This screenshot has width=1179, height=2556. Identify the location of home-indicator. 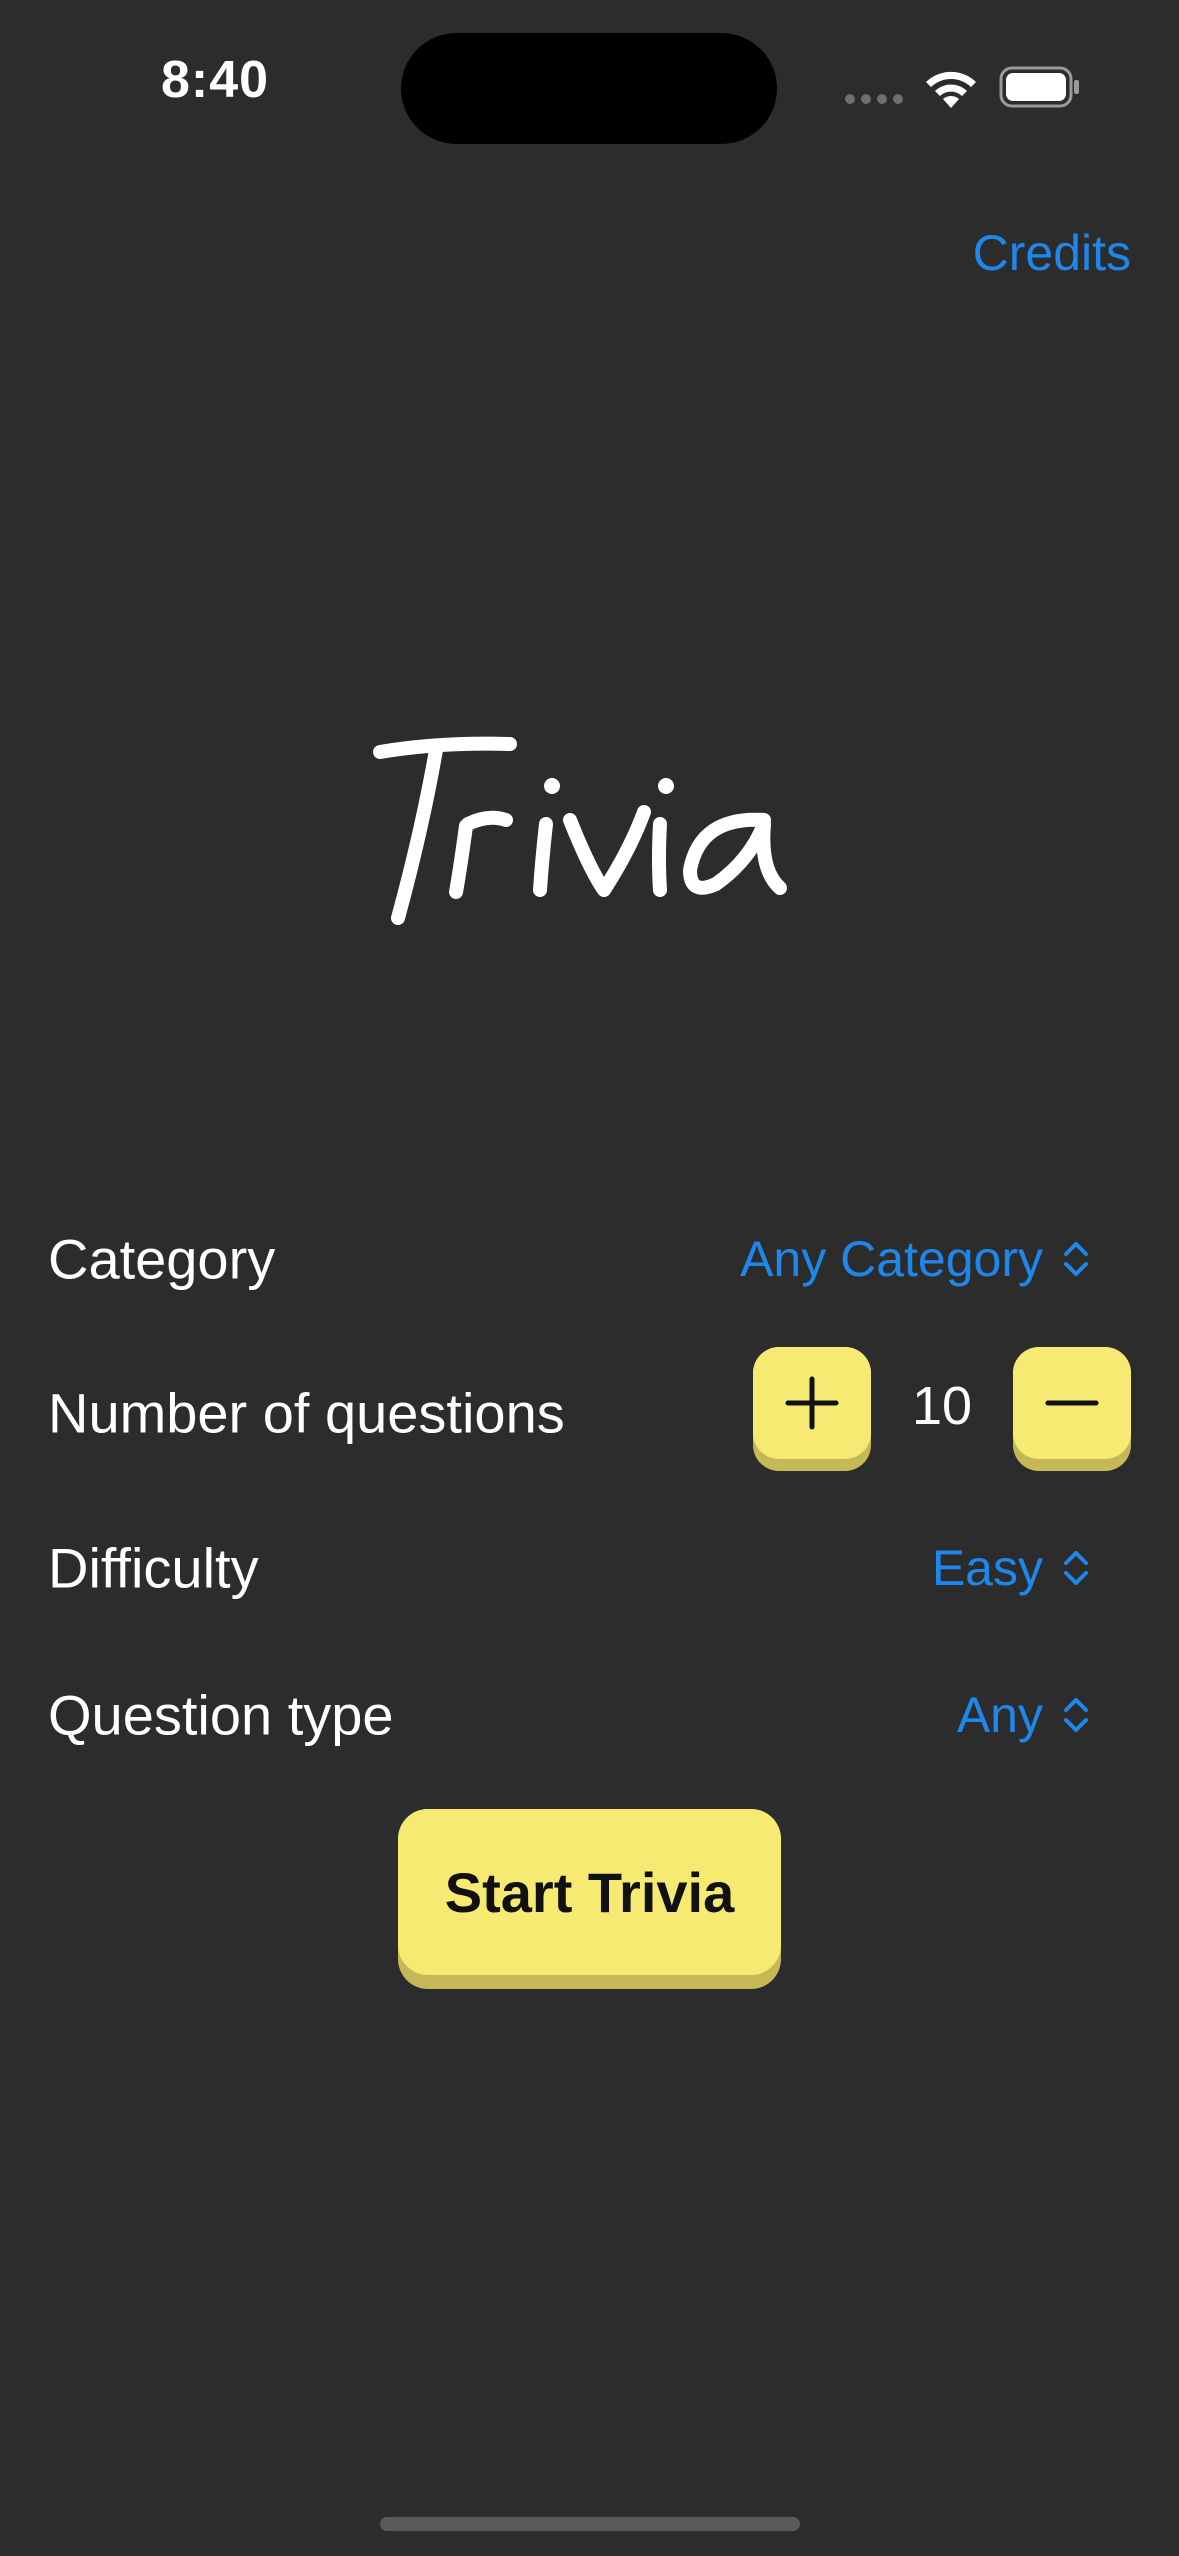
(590, 2524).